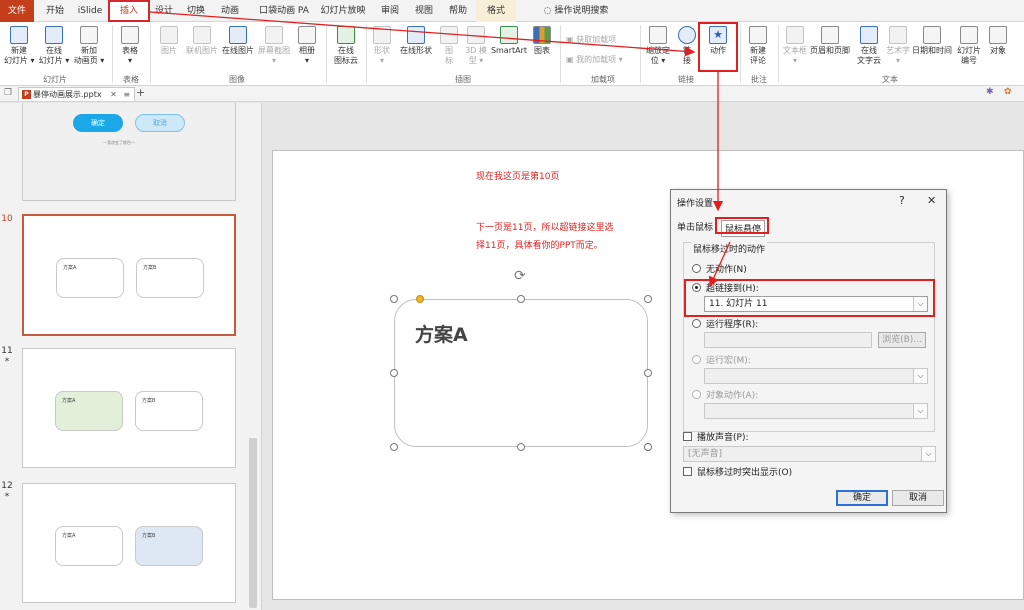  Describe the element at coordinates (307, 46) in the screenshot. I see `album-button: 相册 ▾` at that location.